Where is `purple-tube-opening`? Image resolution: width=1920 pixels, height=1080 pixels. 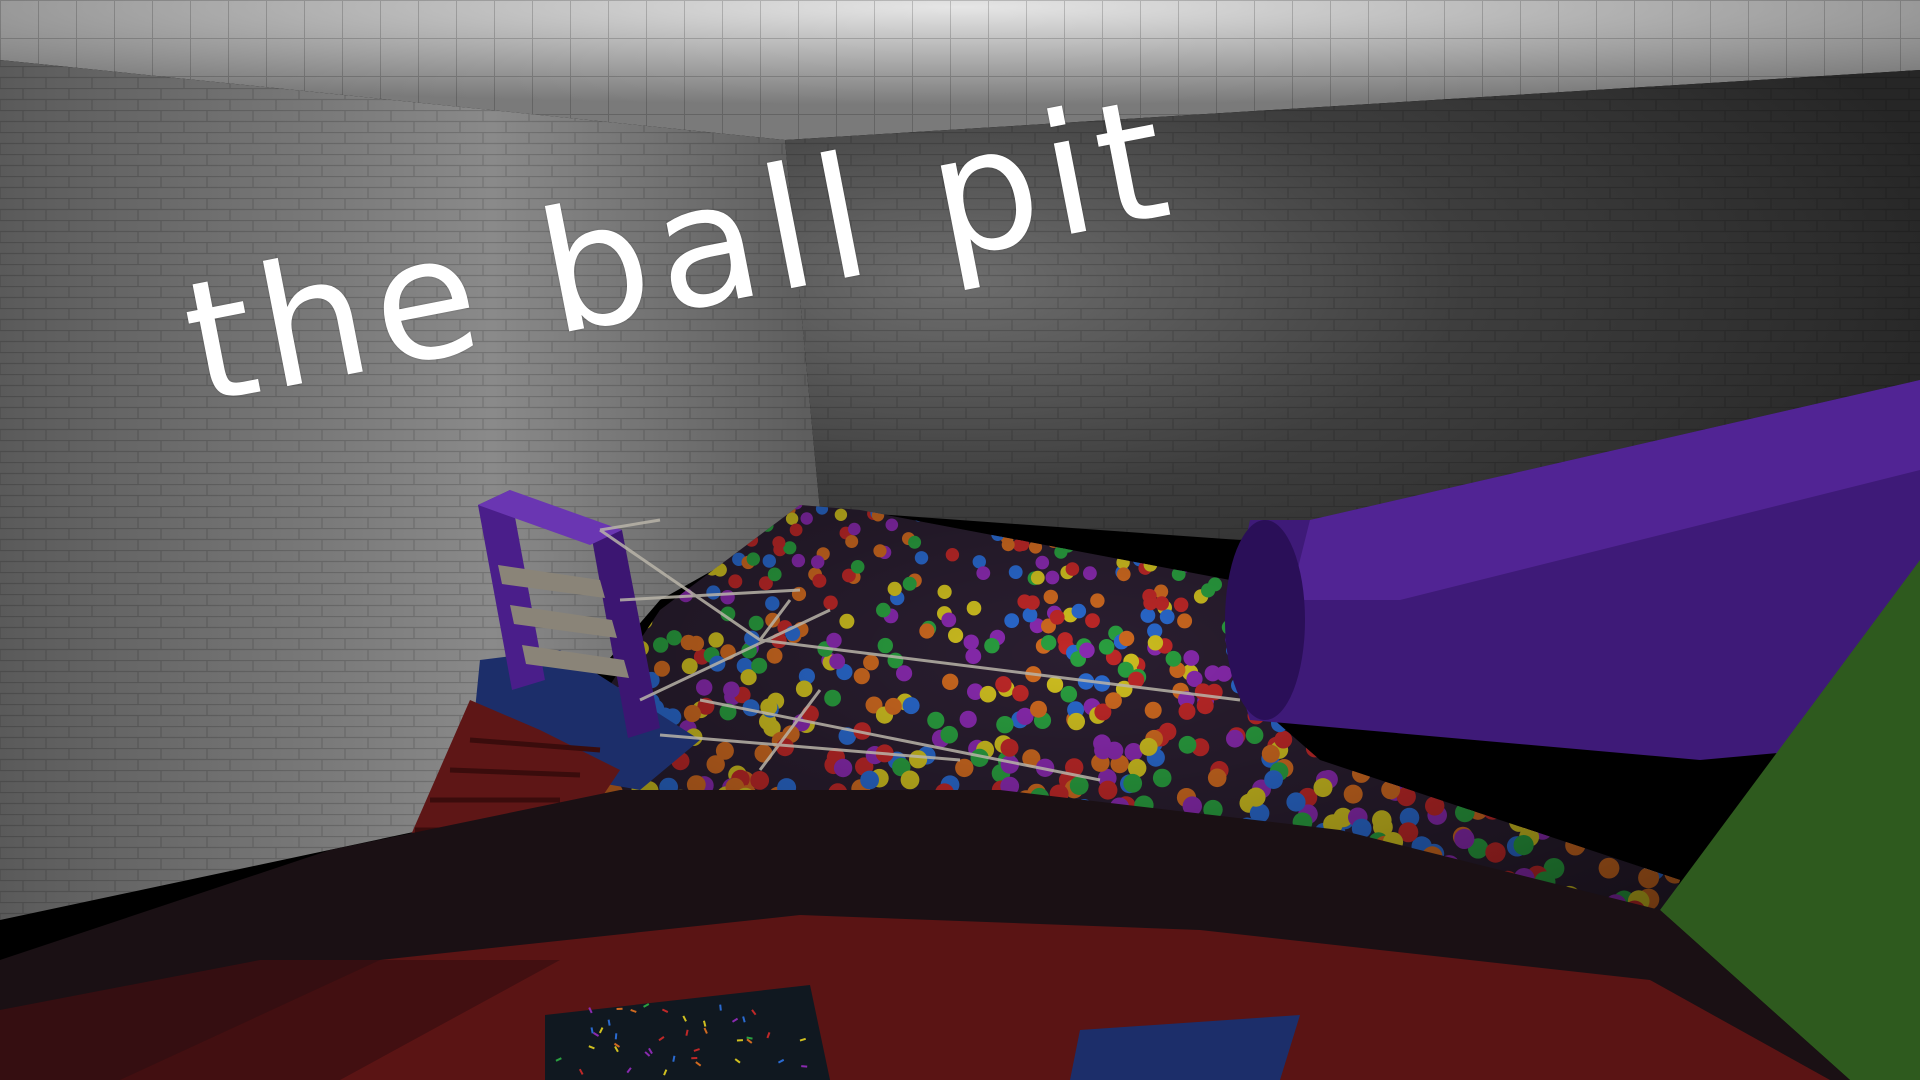 purple-tube-opening is located at coordinates (1265, 620).